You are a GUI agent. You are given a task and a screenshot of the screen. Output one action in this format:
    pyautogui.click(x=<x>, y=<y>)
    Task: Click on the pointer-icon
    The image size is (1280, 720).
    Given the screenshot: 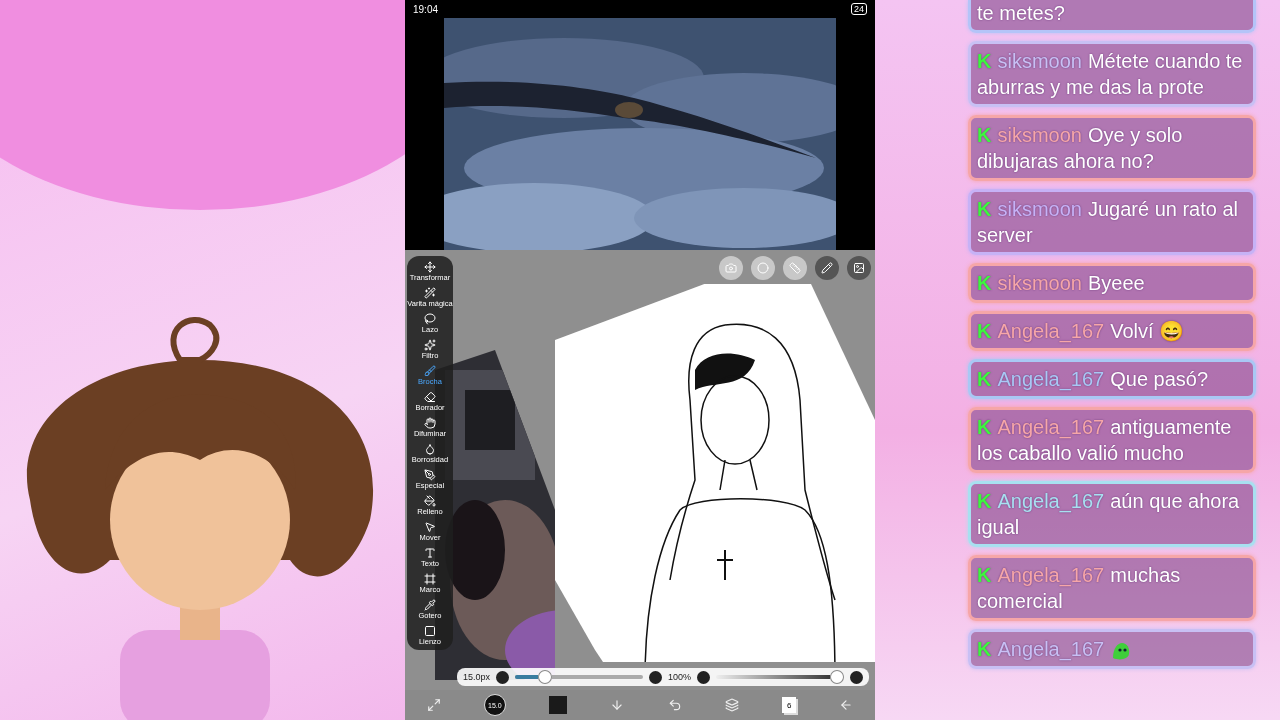 What is the action you would take?
    pyautogui.click(x=430, y=526)
    